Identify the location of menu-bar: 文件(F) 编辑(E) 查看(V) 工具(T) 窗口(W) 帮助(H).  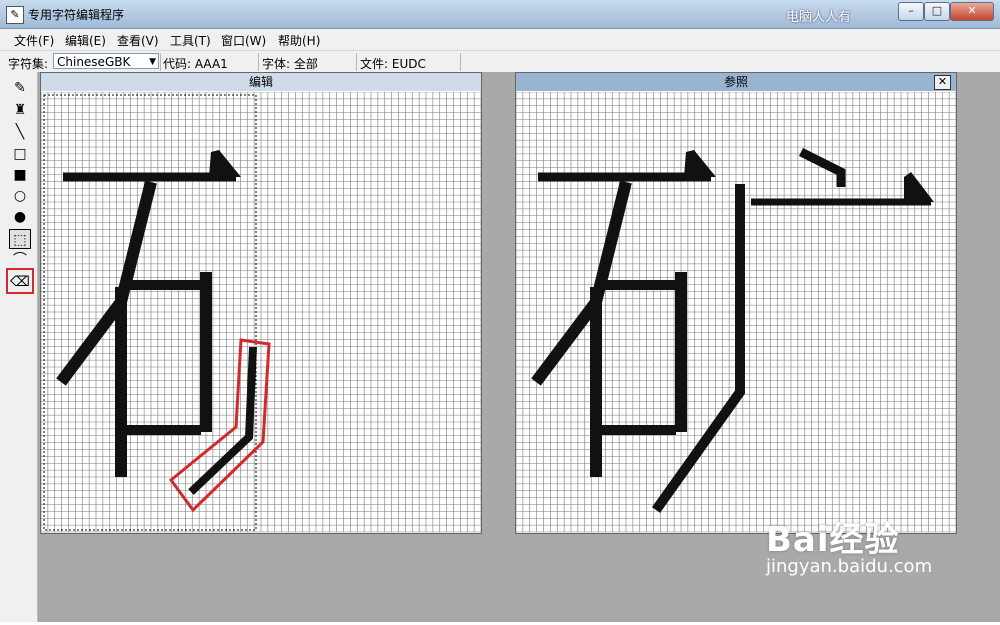
(500, 39).